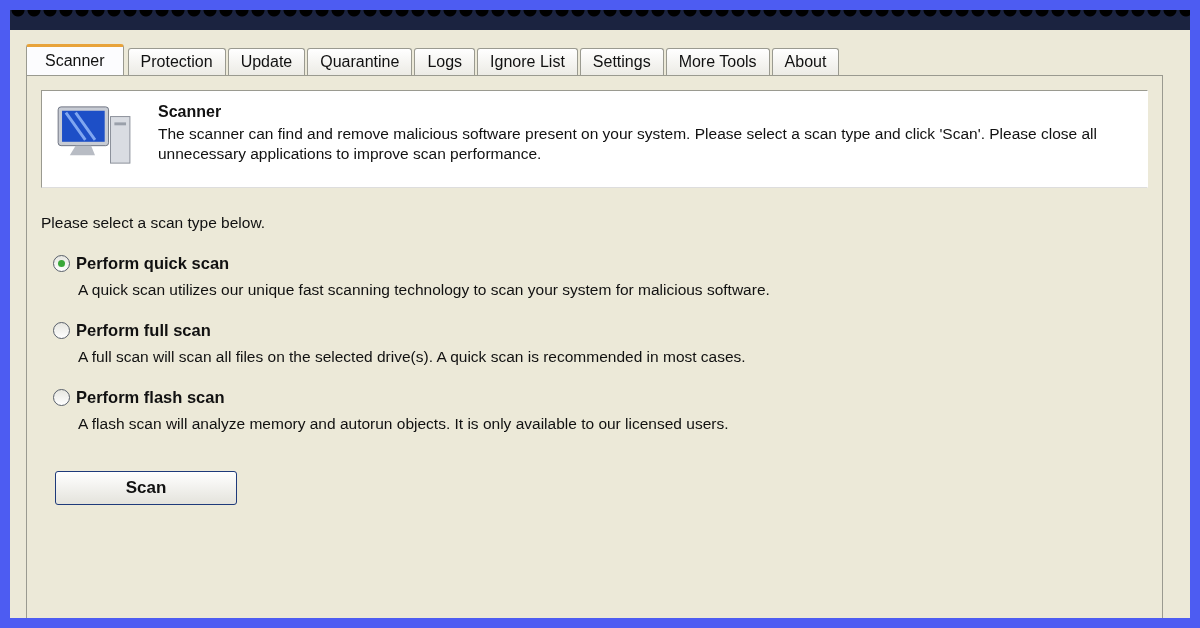 The image size is (1200, 628). What do you see at coordinates (621, 61) in the screenshot?
I see `tab: Settings` at bounding box center [621, 61].